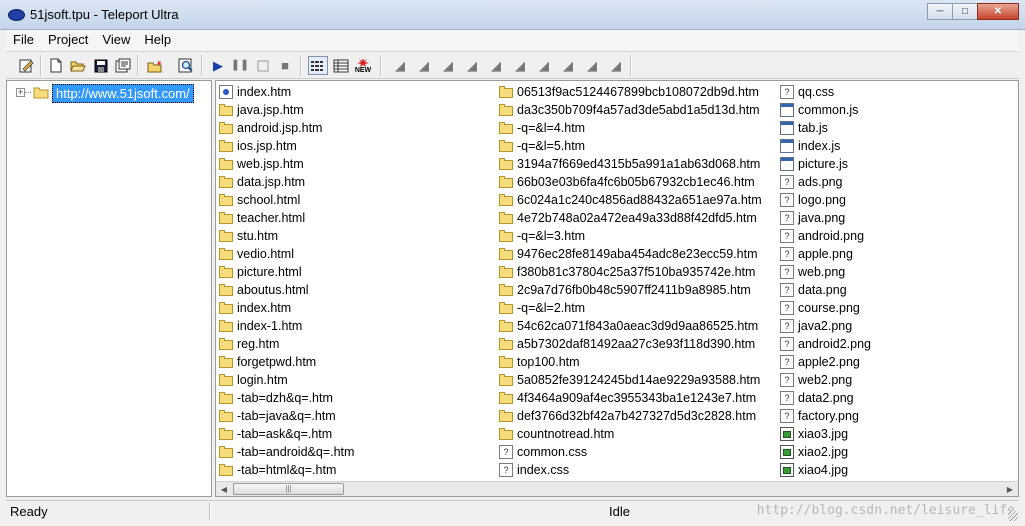  Describe the element at coordinates (26, 65) in the screenshot. I see `edit-project-icon` at that location.